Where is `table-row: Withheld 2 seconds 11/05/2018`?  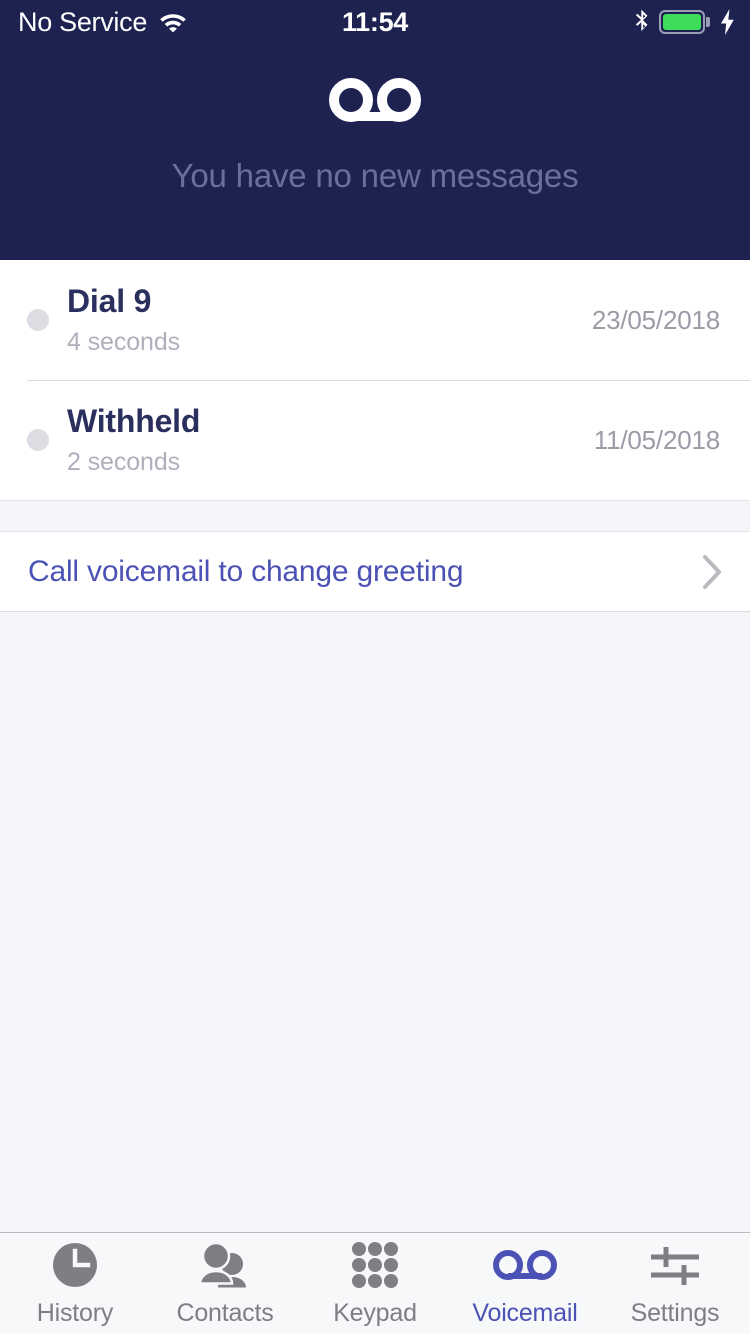 table-row: Withheld 2 seconds 11/05/2018 is located at coordinates (375, 440).